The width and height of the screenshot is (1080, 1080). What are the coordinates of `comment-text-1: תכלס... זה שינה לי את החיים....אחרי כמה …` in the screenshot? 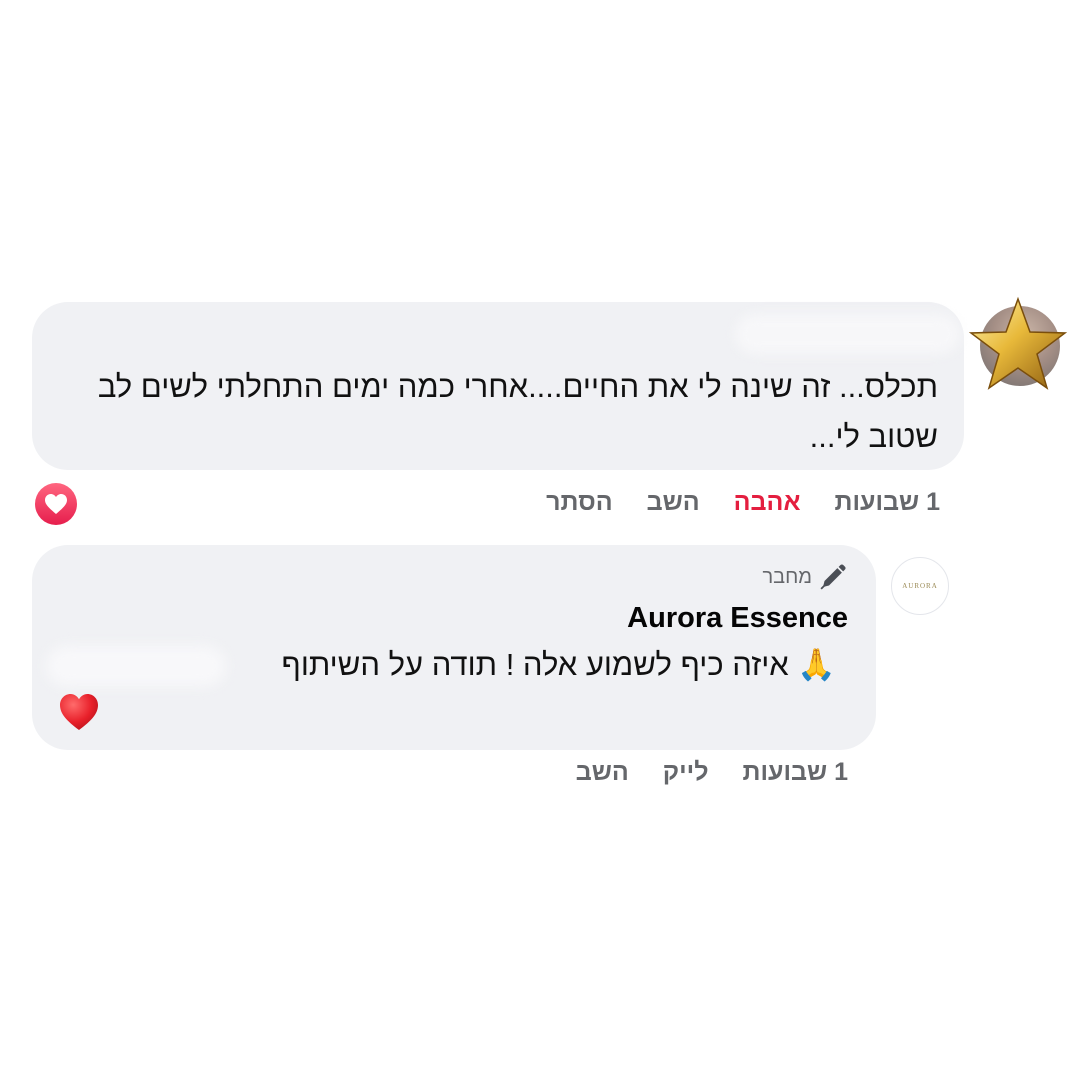 It's located at (517, 411).